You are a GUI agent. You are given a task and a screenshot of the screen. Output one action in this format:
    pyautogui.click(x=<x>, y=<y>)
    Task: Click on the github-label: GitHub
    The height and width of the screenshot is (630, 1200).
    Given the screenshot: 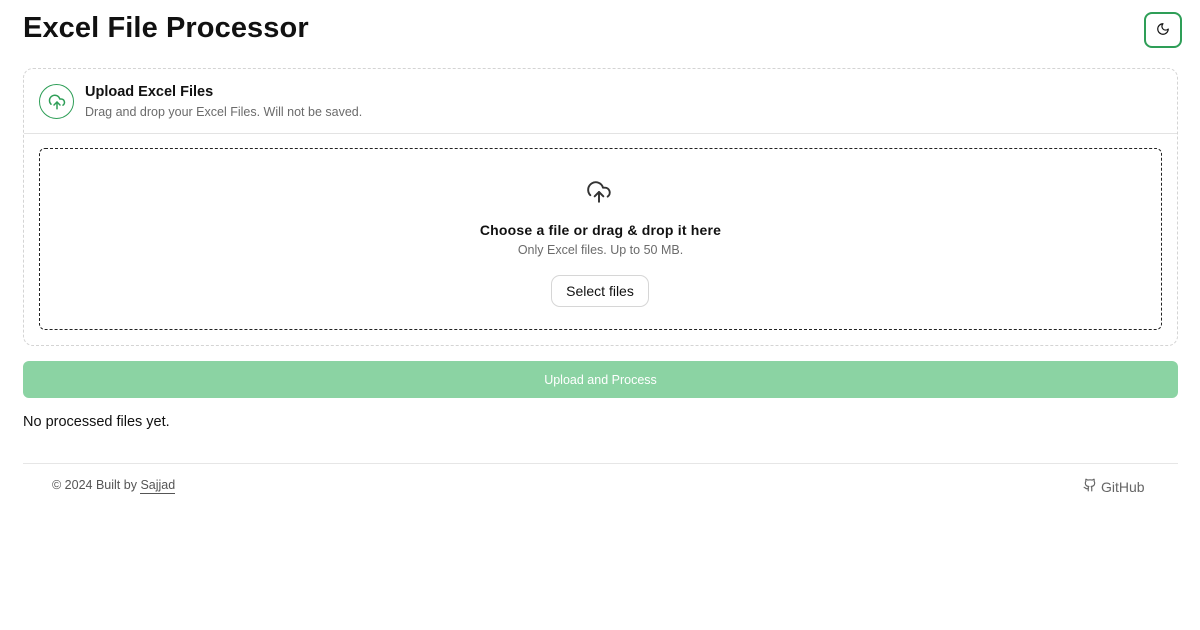 What is the action you would take?
    pyautogui.click(x=1123, y=486)
    